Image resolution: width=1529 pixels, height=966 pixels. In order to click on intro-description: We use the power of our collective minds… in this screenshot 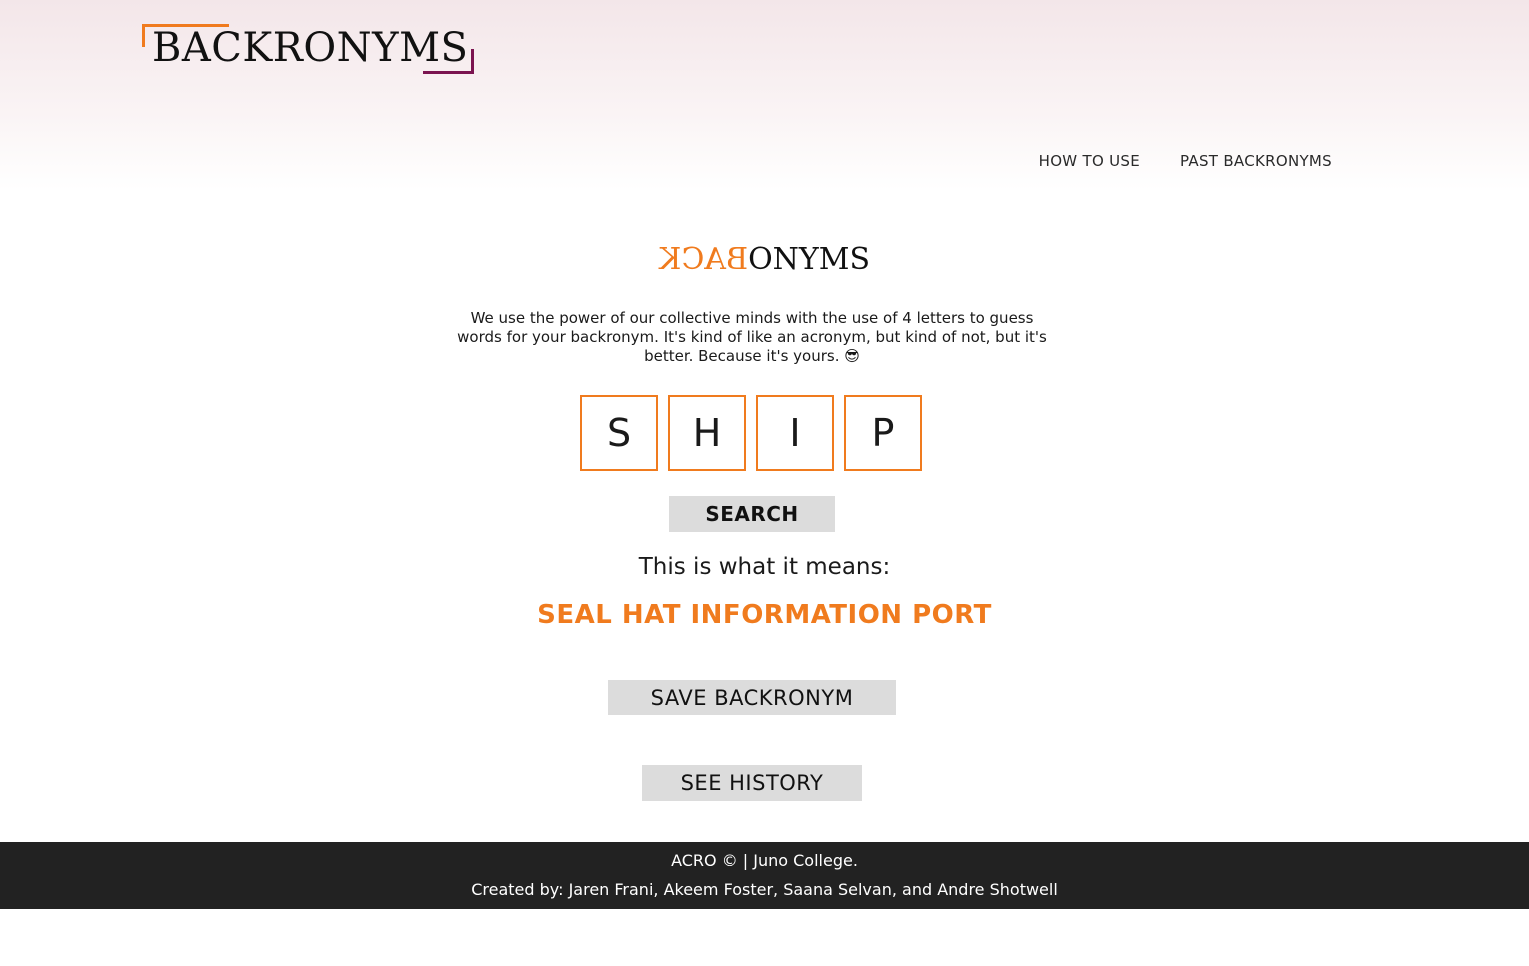, I will do `click(752, 337)`.